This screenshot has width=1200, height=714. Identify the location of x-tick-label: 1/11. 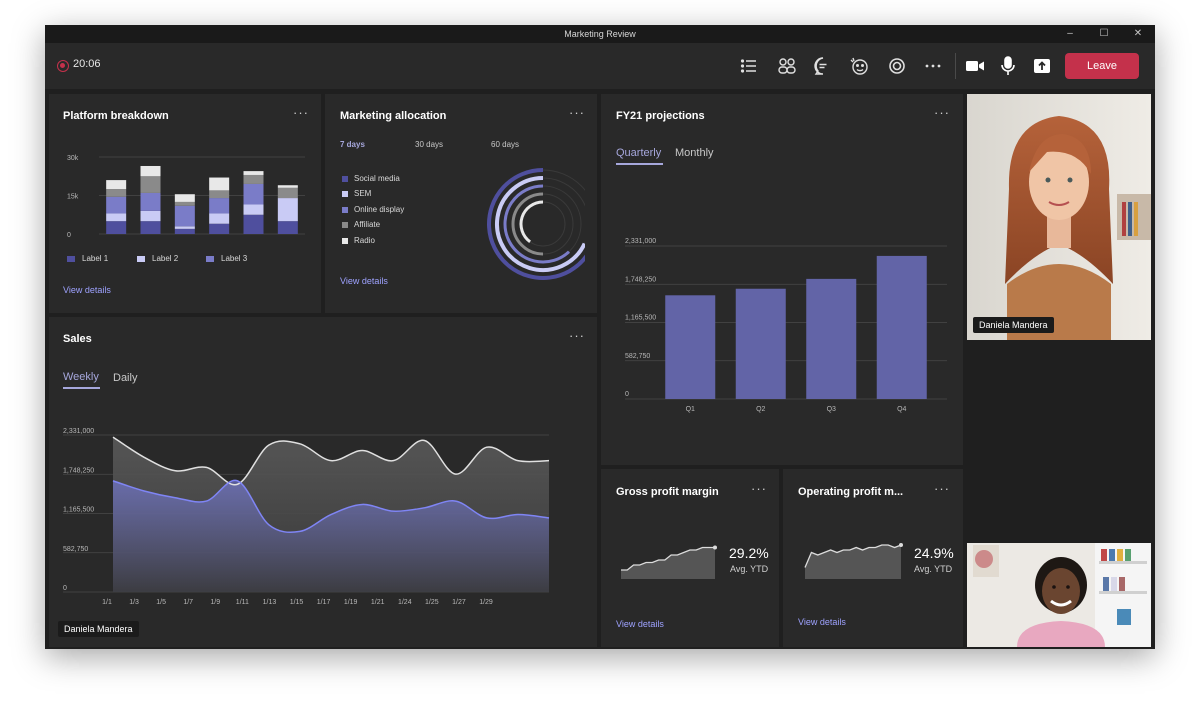
(242, 602).